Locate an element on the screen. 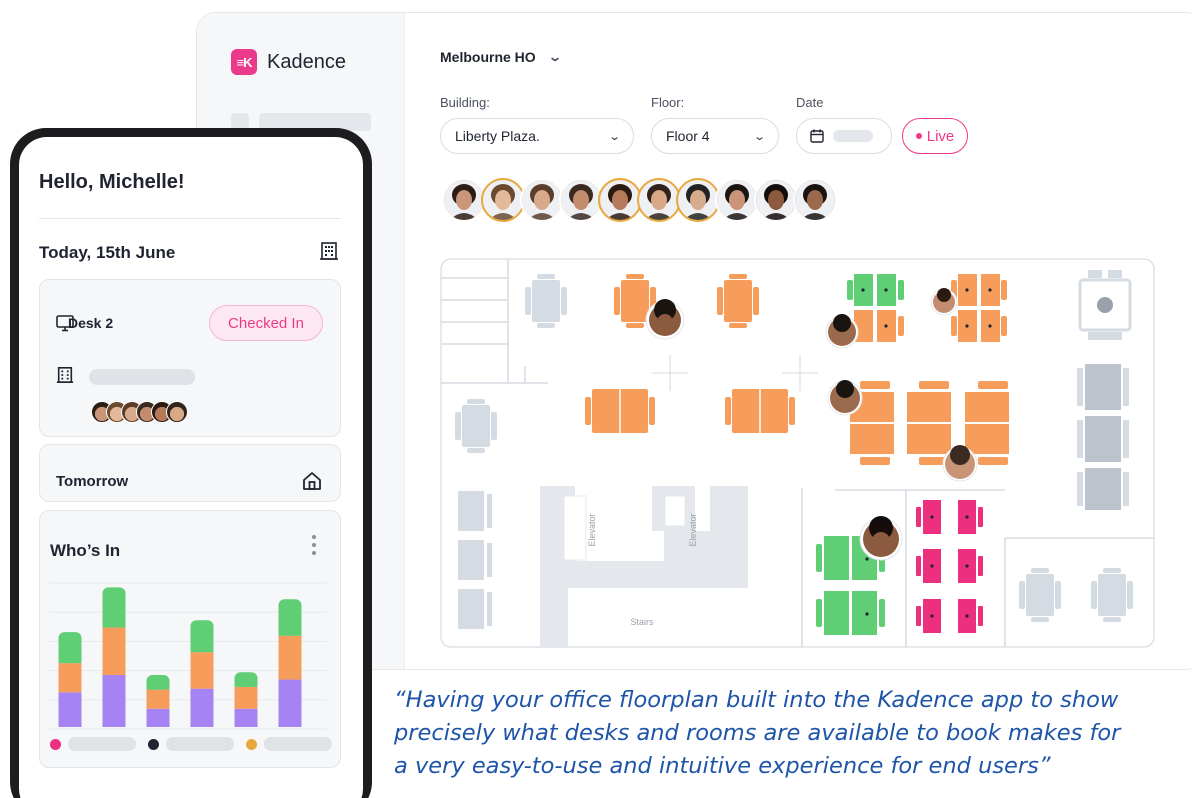  brand-name: Kadence is located at coordinates (306, 61).